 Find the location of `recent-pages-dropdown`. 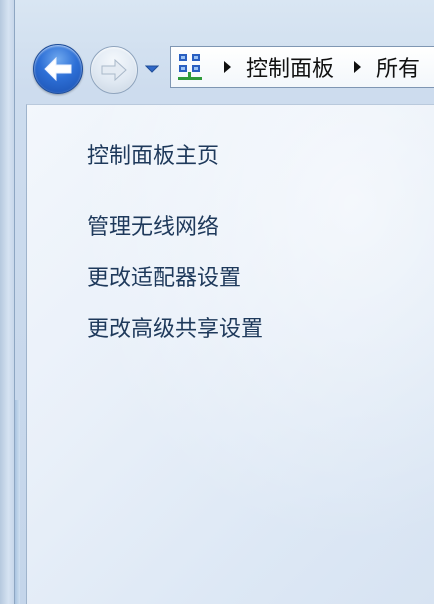

recent-pages-dropdown is located at coordinates (152, 69).